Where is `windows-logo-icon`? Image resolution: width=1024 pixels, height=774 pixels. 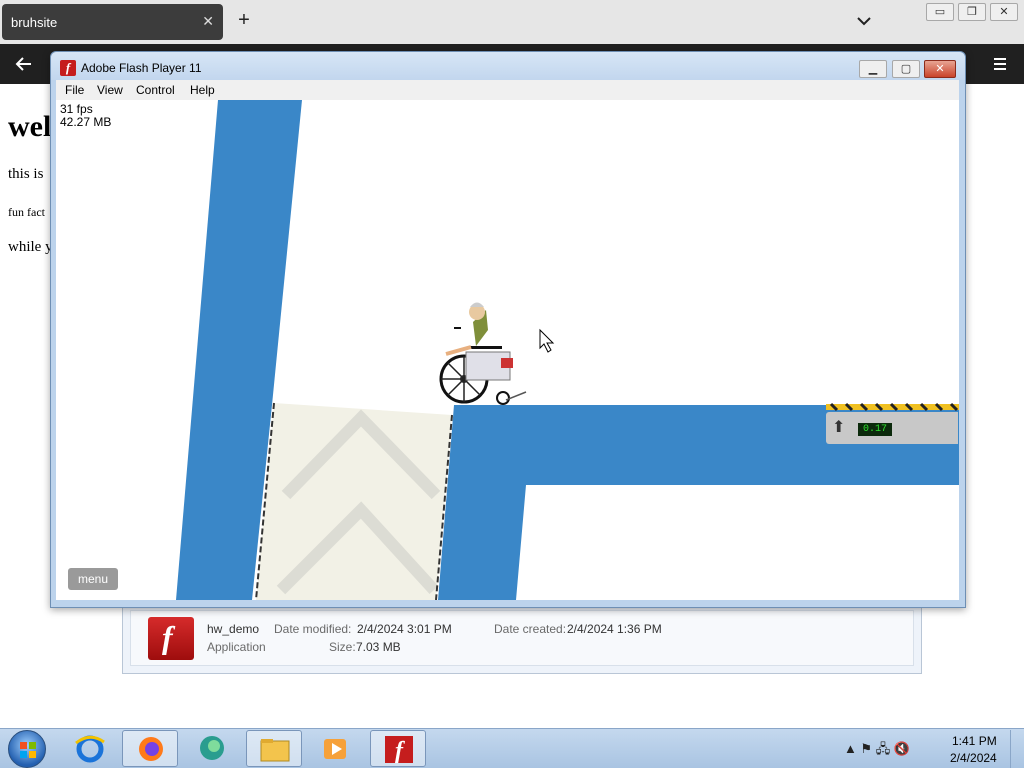 windows-logo-icon is located at coordinates (28, 750).